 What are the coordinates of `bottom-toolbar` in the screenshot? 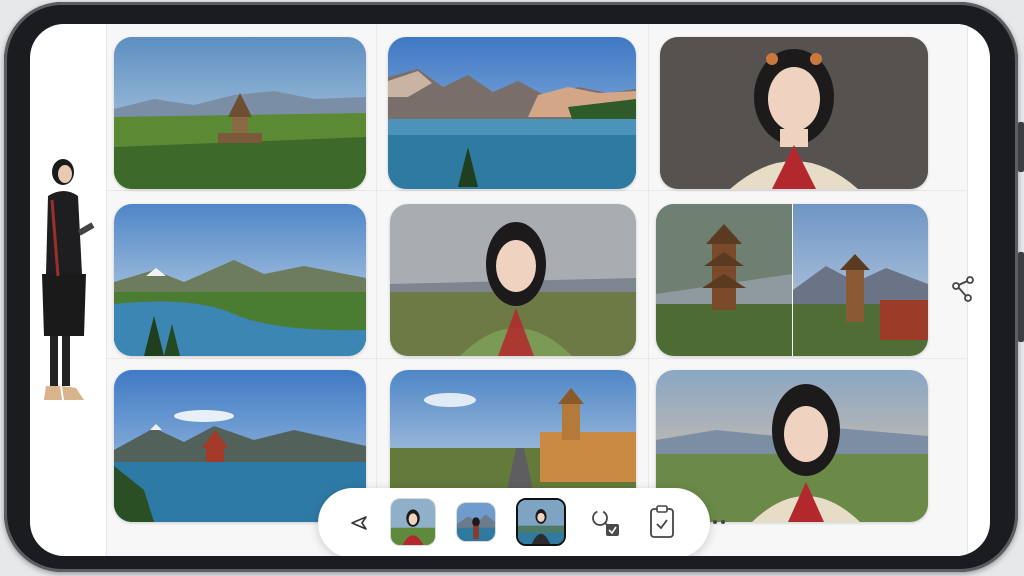 It's located at (521, 522).